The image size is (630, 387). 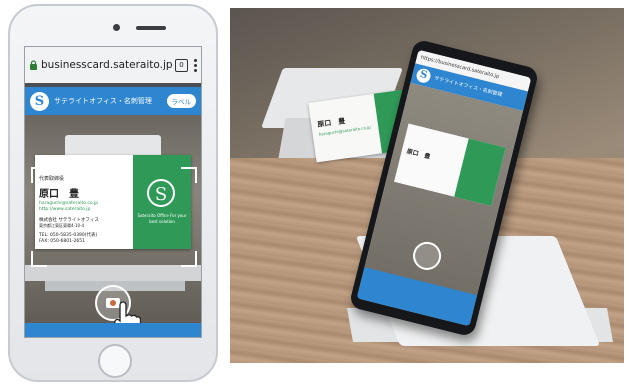 What do you see at coordinates (195, 65) in the screenshot?
I see `more-options-icon` at bounding box center [195, 65].